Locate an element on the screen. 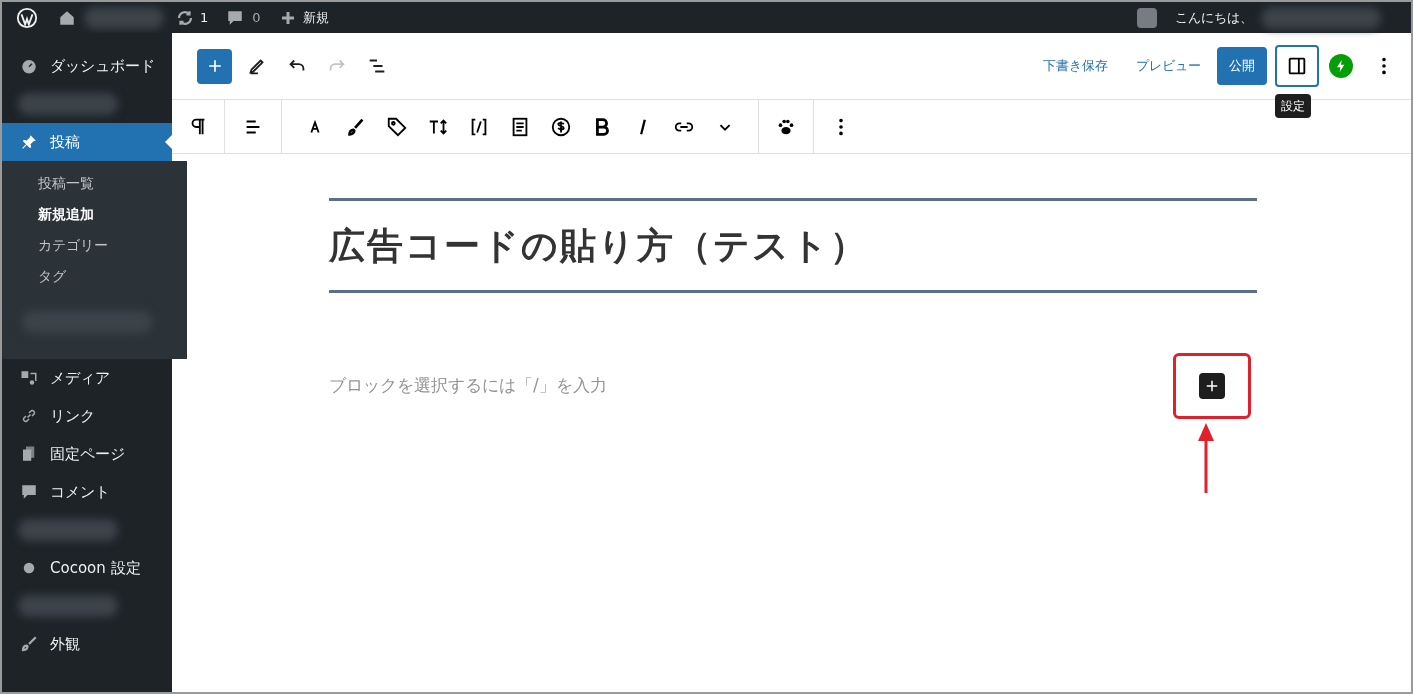 The image size is (1413, 694). update-icon is located at coordinates (185, 17).